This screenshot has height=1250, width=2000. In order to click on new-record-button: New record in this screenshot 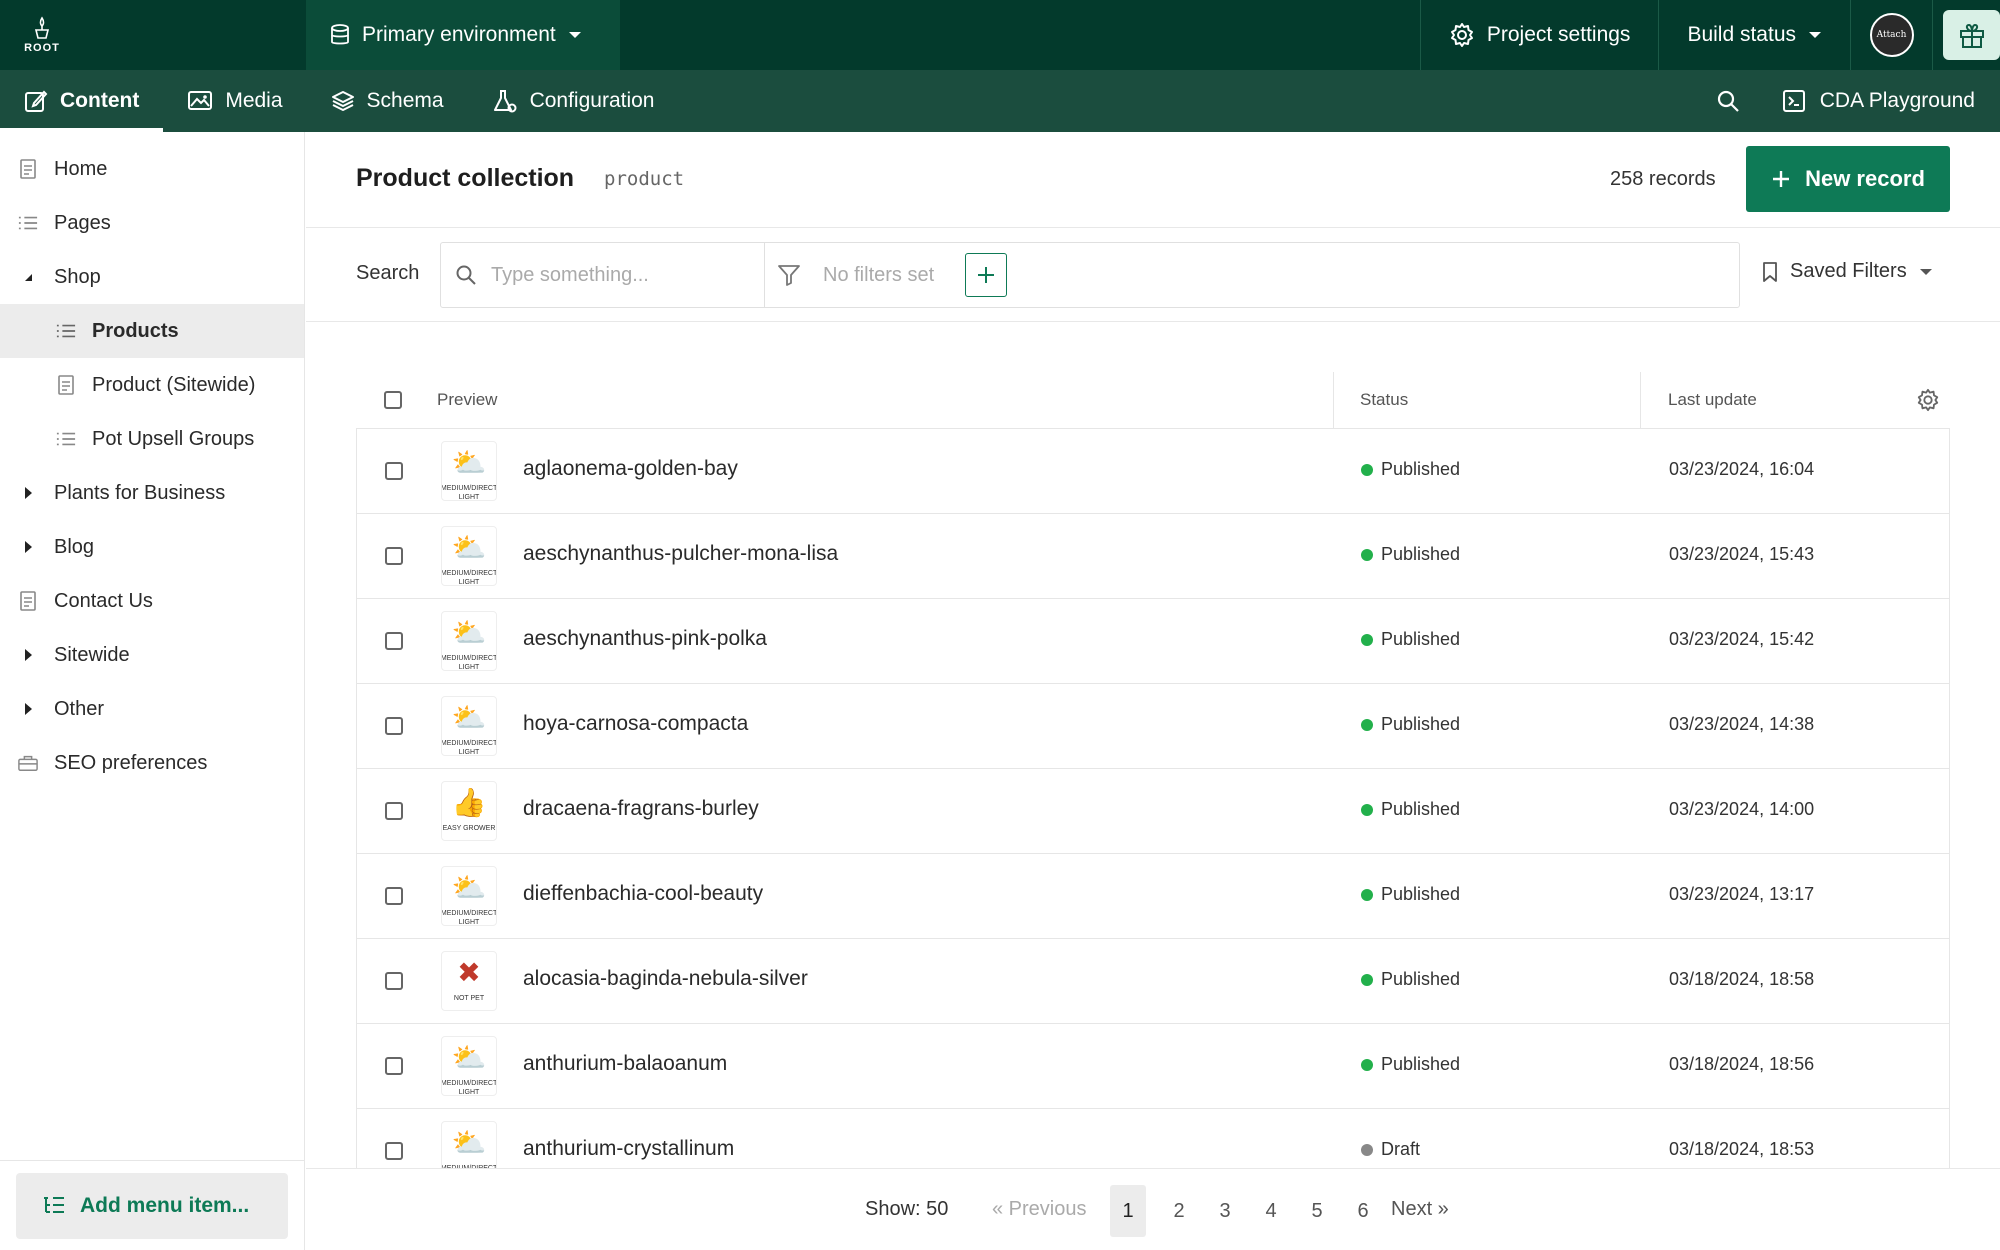, I will do `click(1848, 179)`.